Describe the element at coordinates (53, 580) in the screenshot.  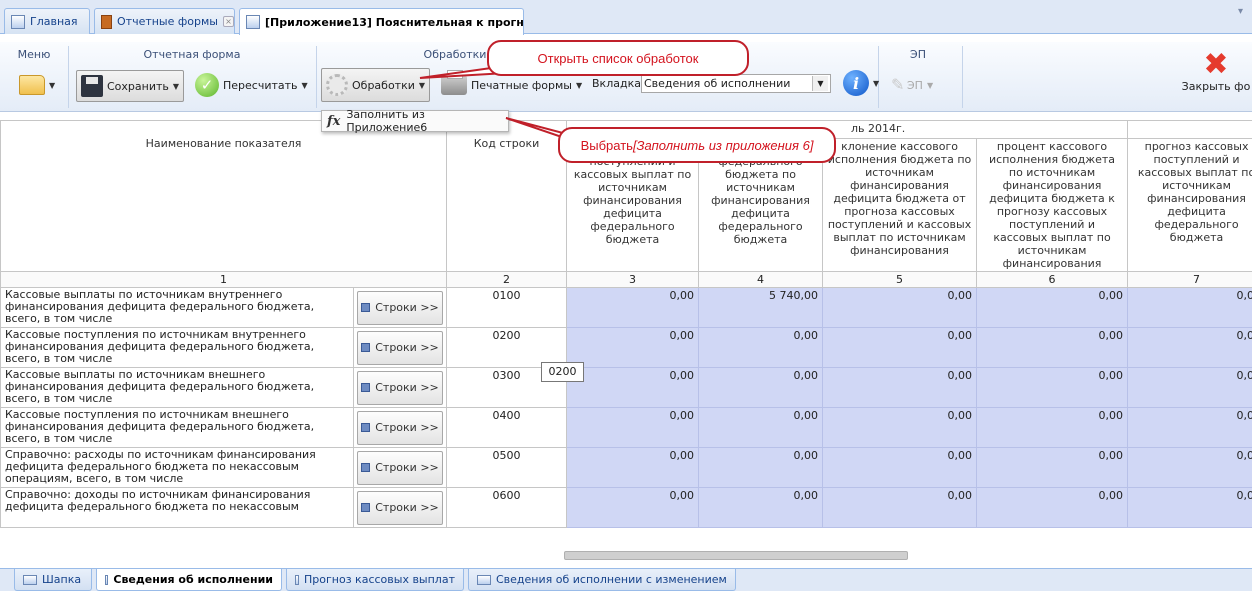
I see `sheet-tab-header: Шапка` at that location.